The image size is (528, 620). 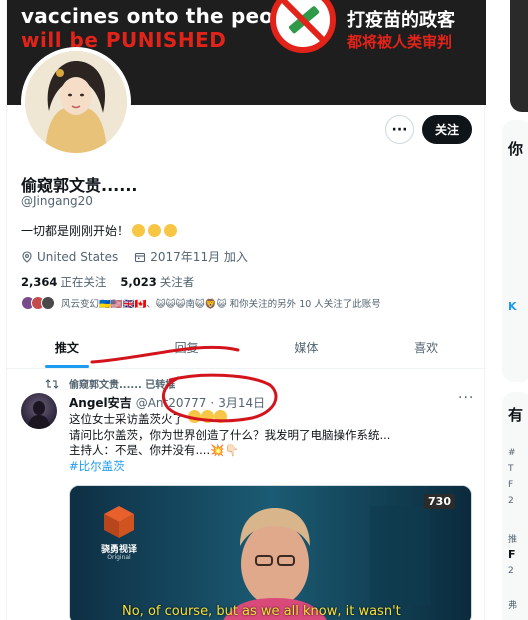 What do you see at coordinates (38, 303) in the screenshot?
I see `known-follower-avatars` at bounding box center [38, 303].